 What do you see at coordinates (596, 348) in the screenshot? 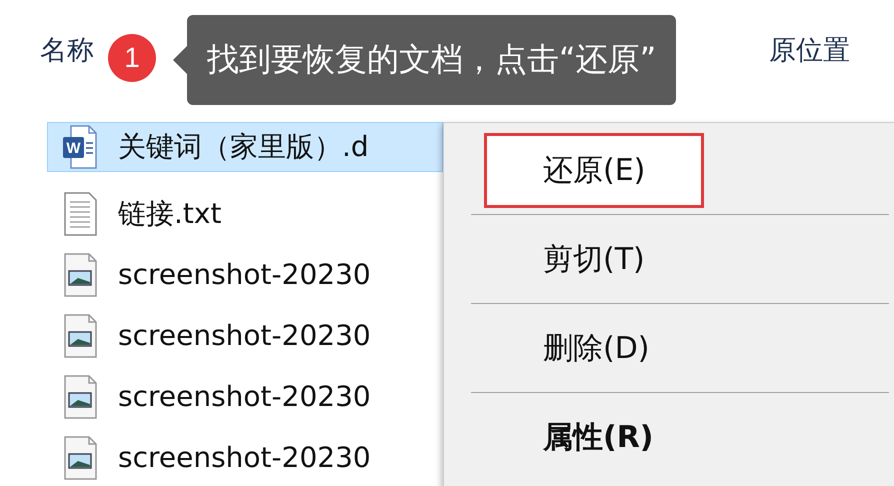
I see `menu-item: 删除(D)` at bounding box center [596, 348].